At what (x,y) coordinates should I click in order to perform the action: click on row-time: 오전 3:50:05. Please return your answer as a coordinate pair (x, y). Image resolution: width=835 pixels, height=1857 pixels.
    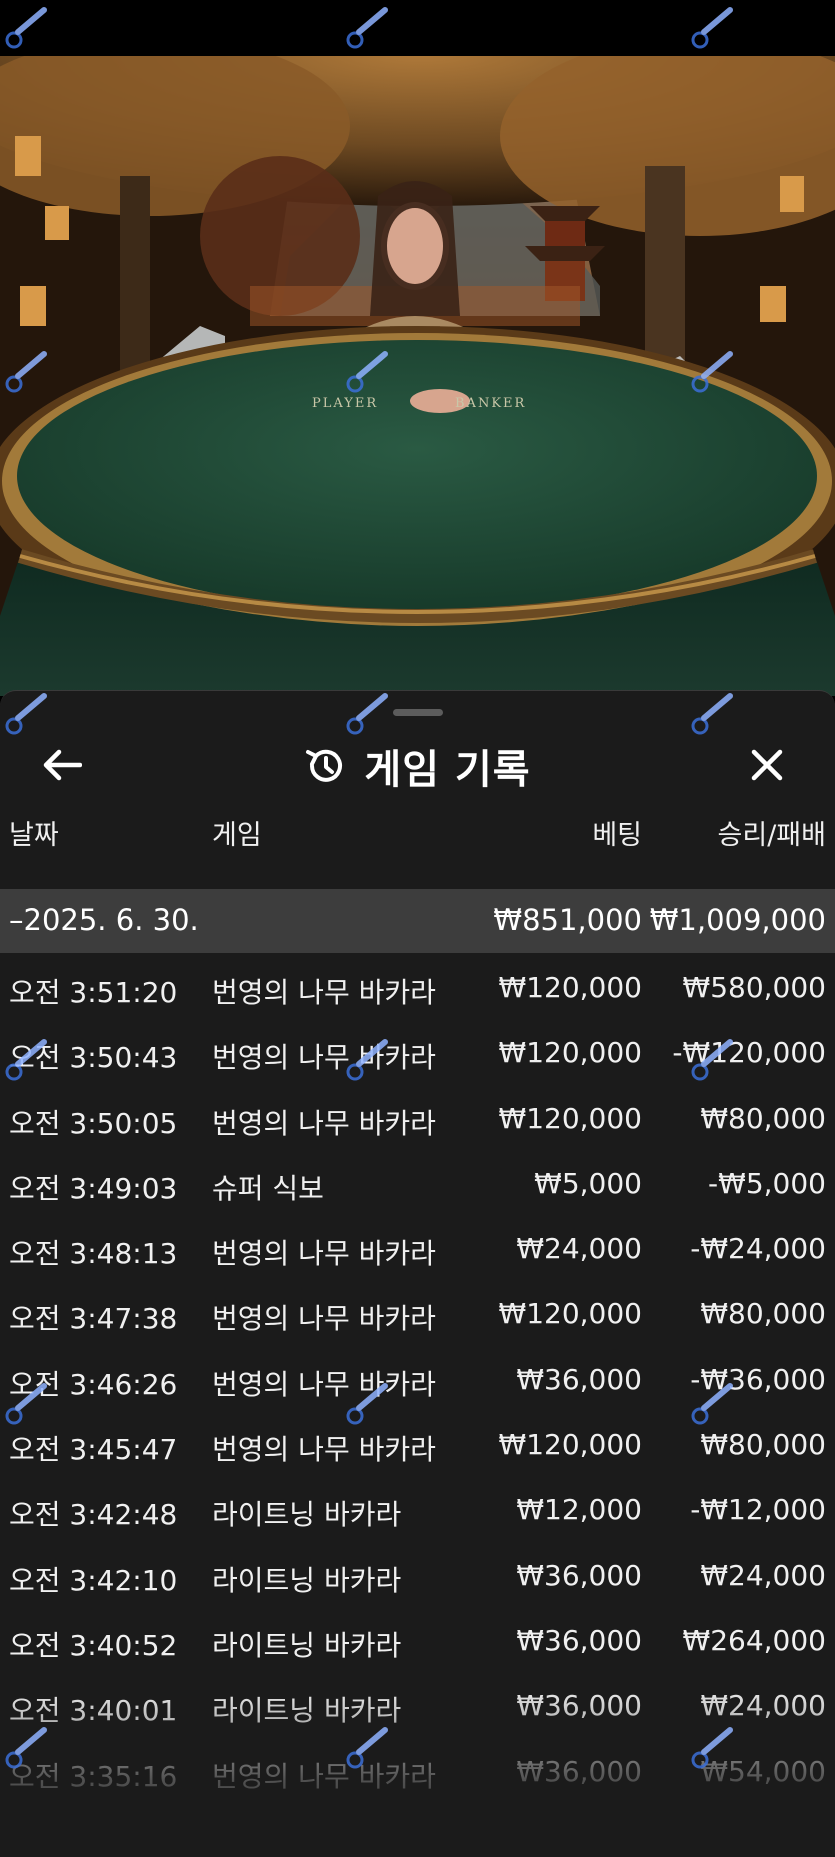
    Looking at the image, I should click on (93, 1123).